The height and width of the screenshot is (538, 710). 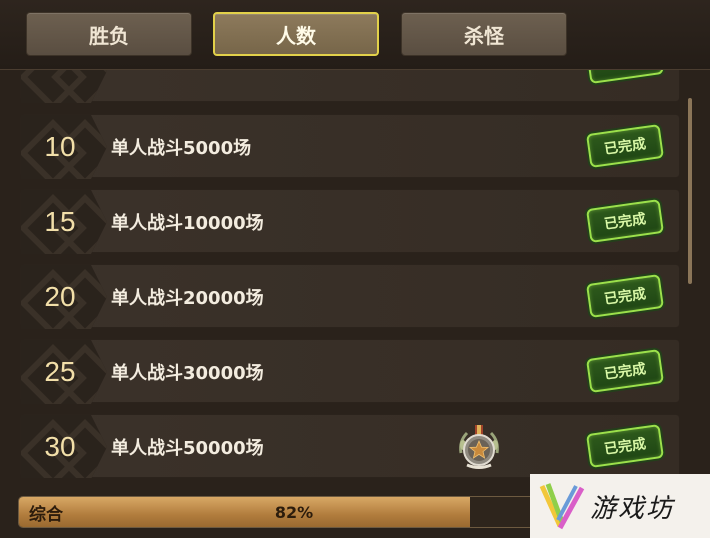 What do you see at coordinates (60, 371) in the screenshot?
I see `row-number: 25` at bounding box center [60, 371].